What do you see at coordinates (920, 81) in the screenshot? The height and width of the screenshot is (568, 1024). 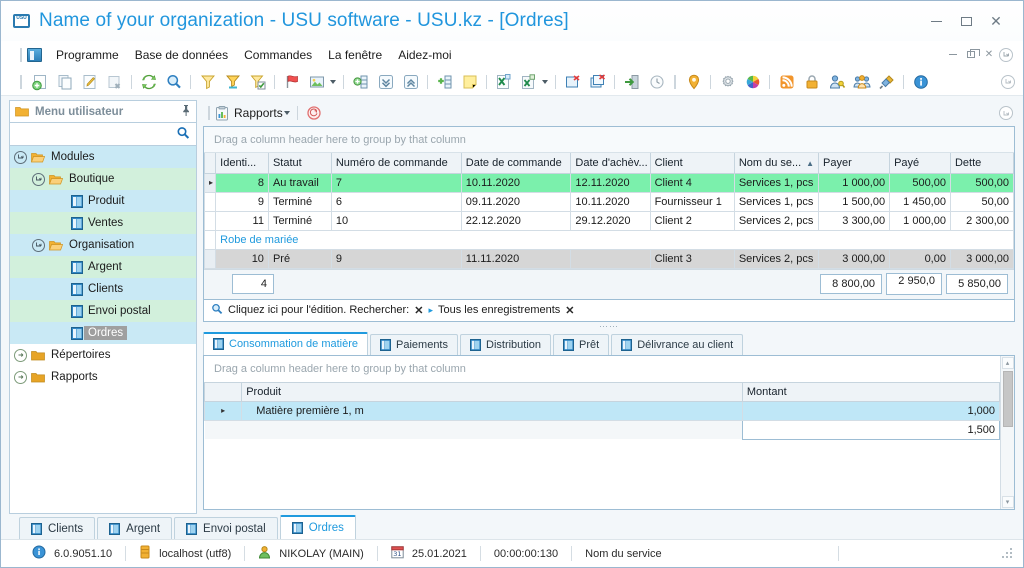 I see `info-icon` at bounding box center [920, 81].